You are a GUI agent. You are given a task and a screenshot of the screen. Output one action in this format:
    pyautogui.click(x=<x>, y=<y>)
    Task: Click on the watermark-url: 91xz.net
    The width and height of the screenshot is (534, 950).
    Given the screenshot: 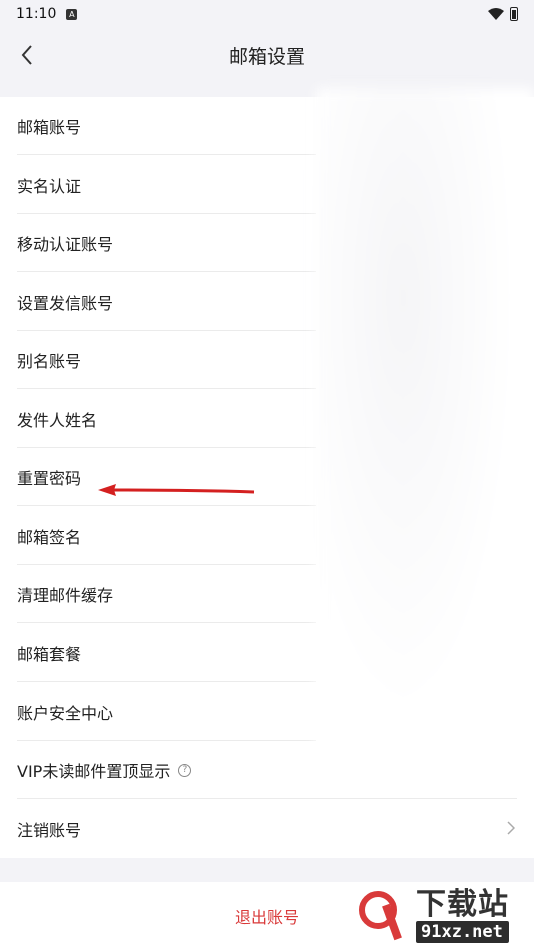 What is the action you would take?
    pyautogui.click(x=462, y=932)
    